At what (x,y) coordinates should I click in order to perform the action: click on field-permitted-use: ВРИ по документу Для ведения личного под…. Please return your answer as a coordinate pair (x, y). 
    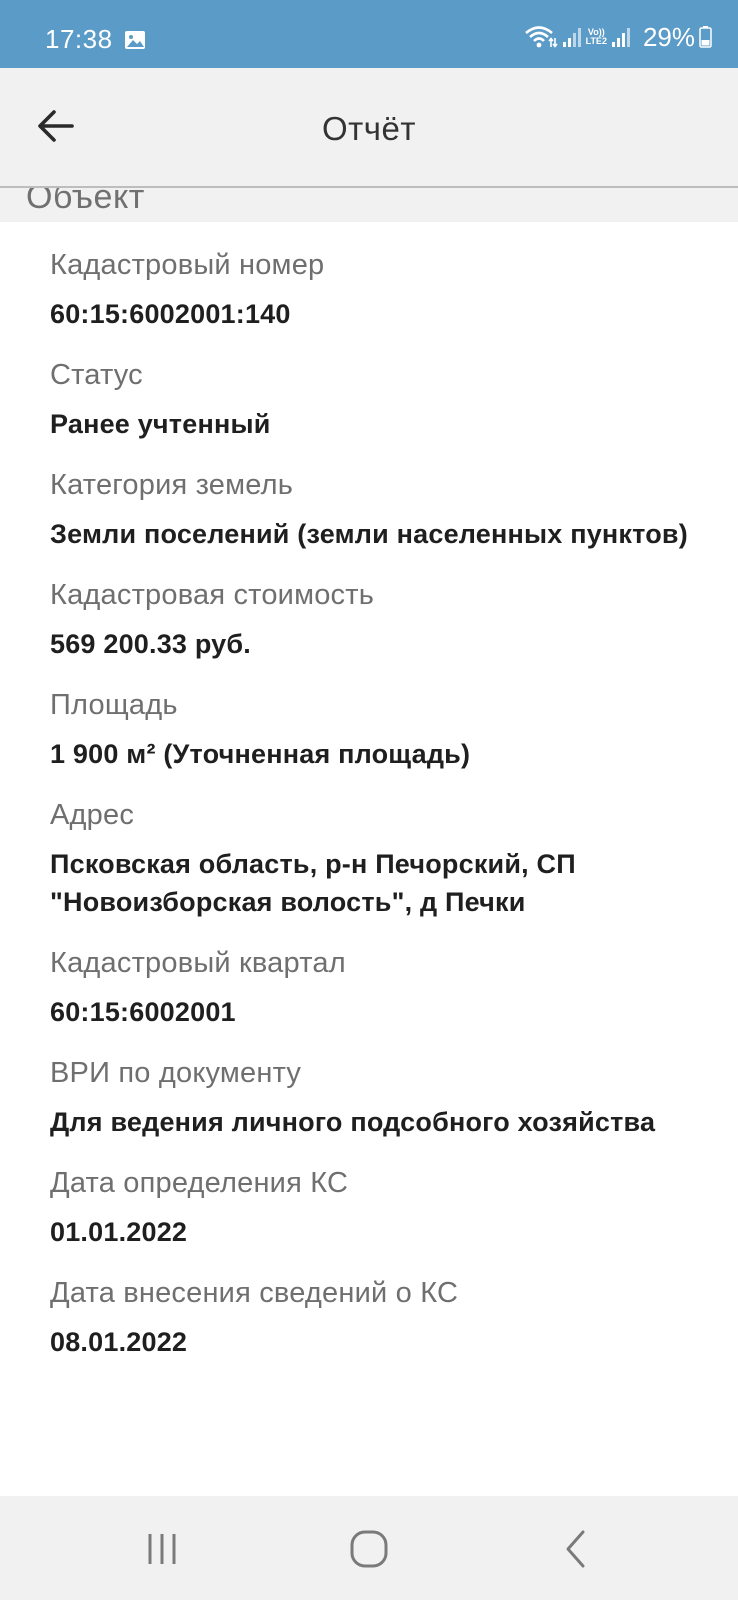
    Looking at the image, I should click on (390, 1098).